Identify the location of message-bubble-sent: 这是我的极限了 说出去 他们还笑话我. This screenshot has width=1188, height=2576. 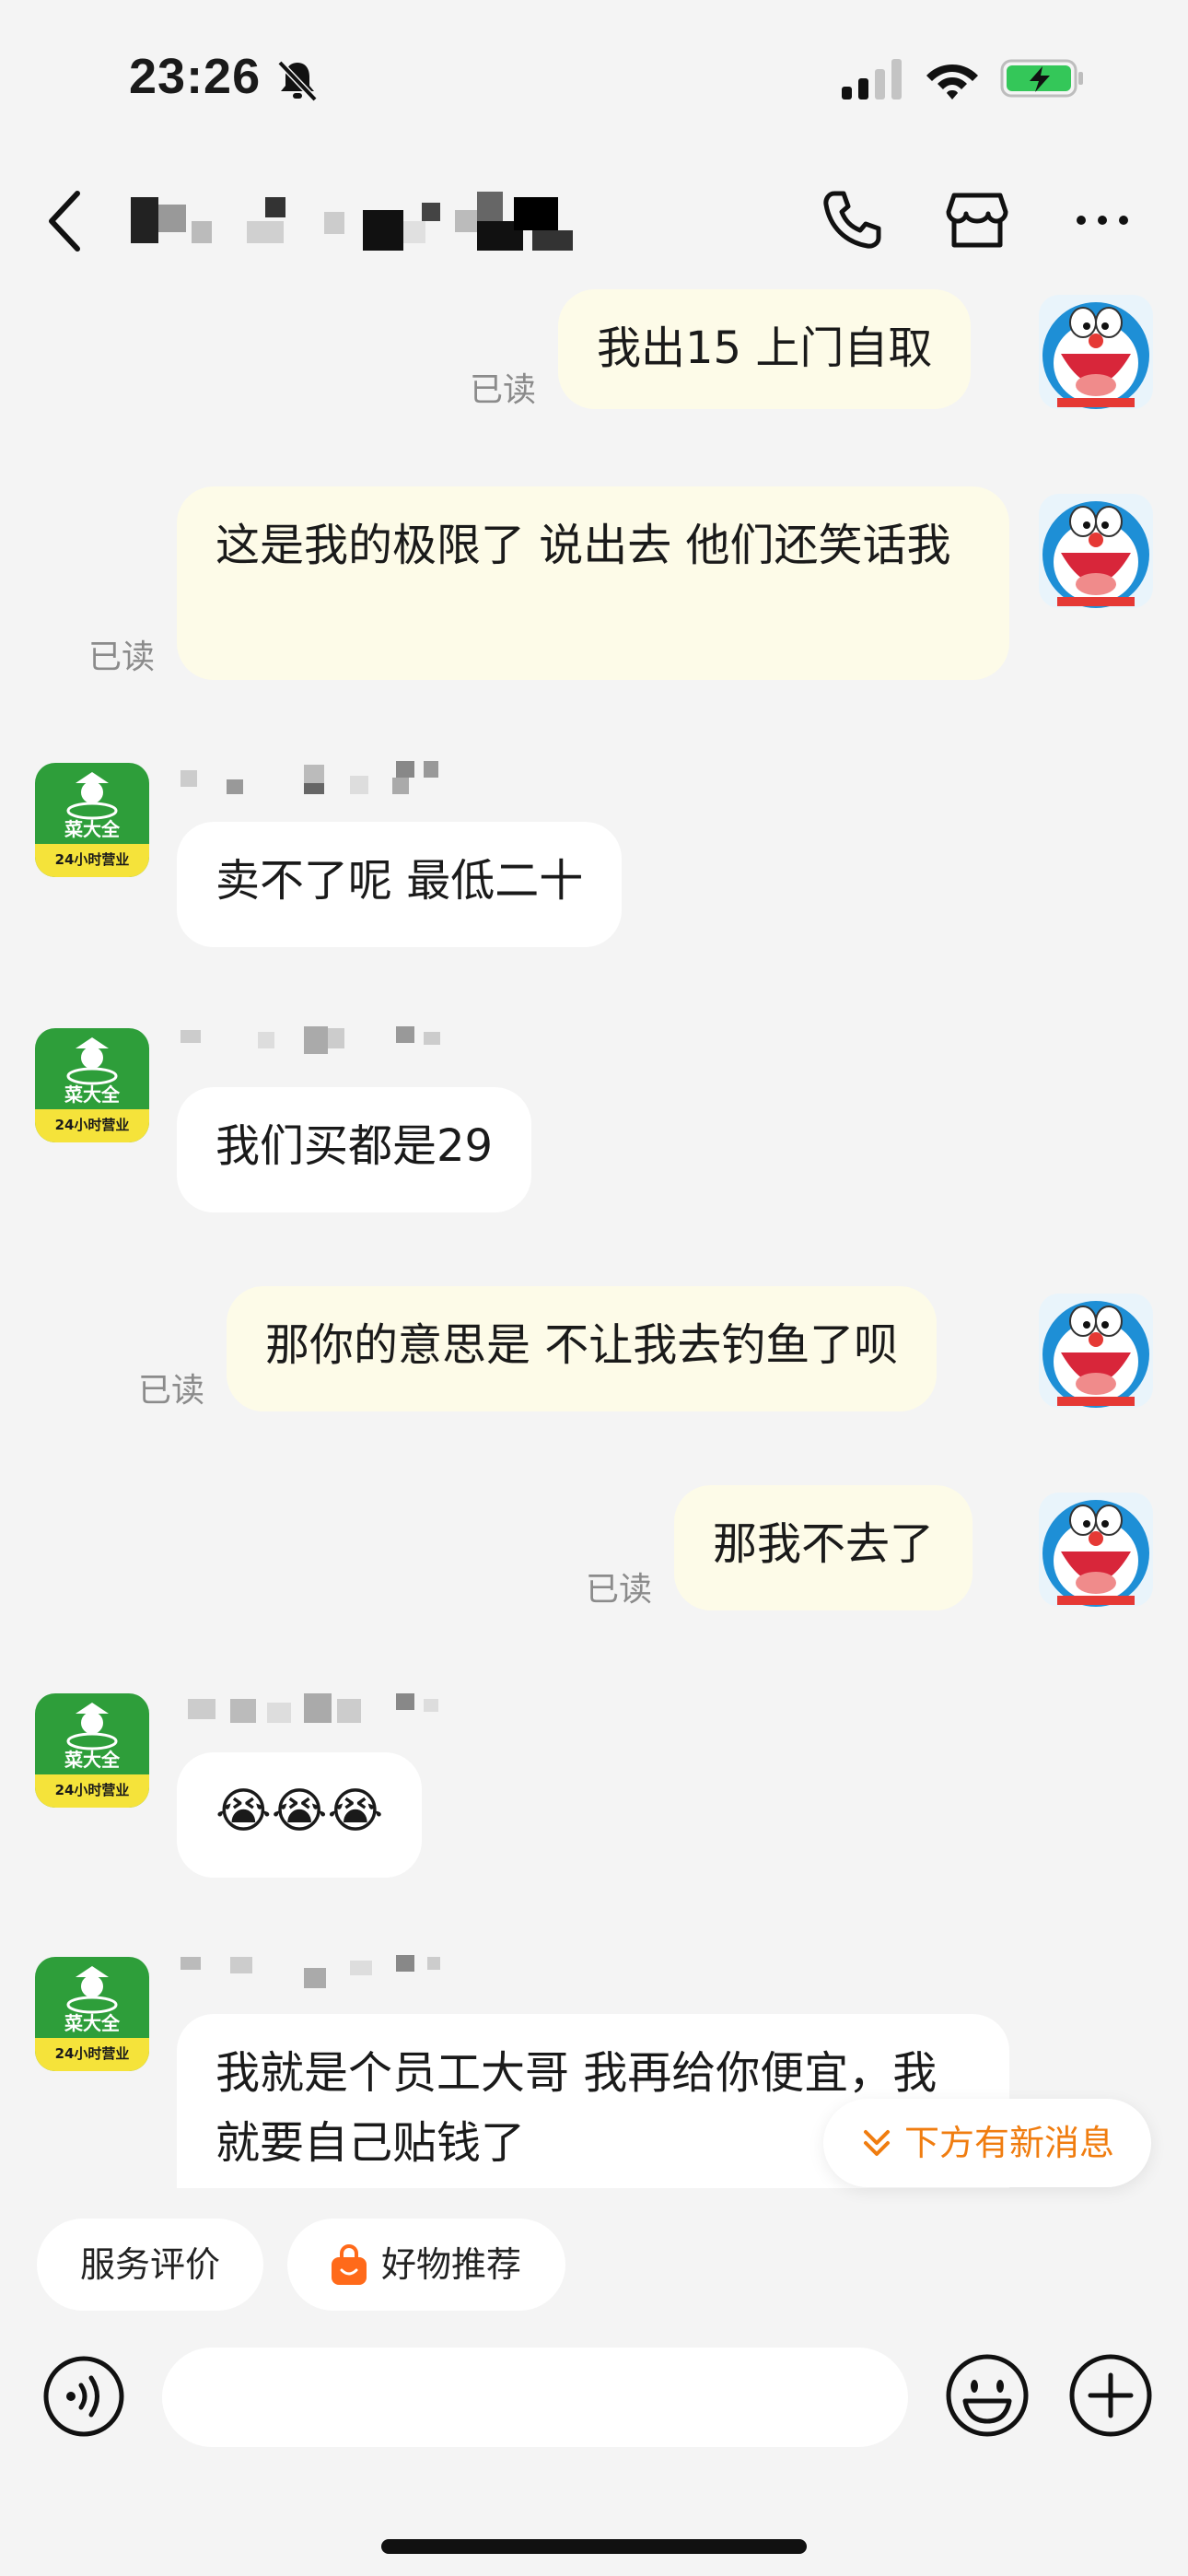
(593, 583).